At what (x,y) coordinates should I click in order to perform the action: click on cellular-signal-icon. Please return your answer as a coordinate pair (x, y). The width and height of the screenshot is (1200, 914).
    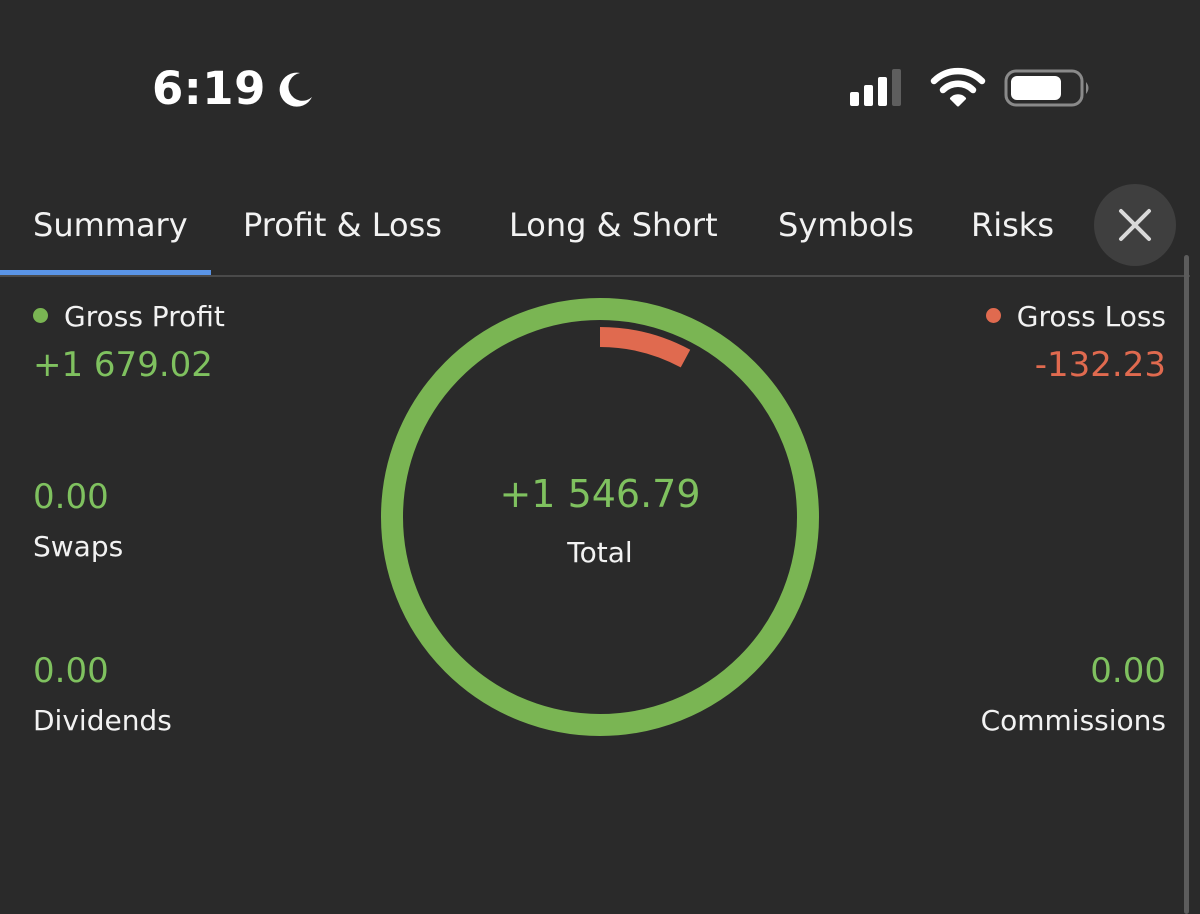
    Looking at the image, I should click on (875, 87).